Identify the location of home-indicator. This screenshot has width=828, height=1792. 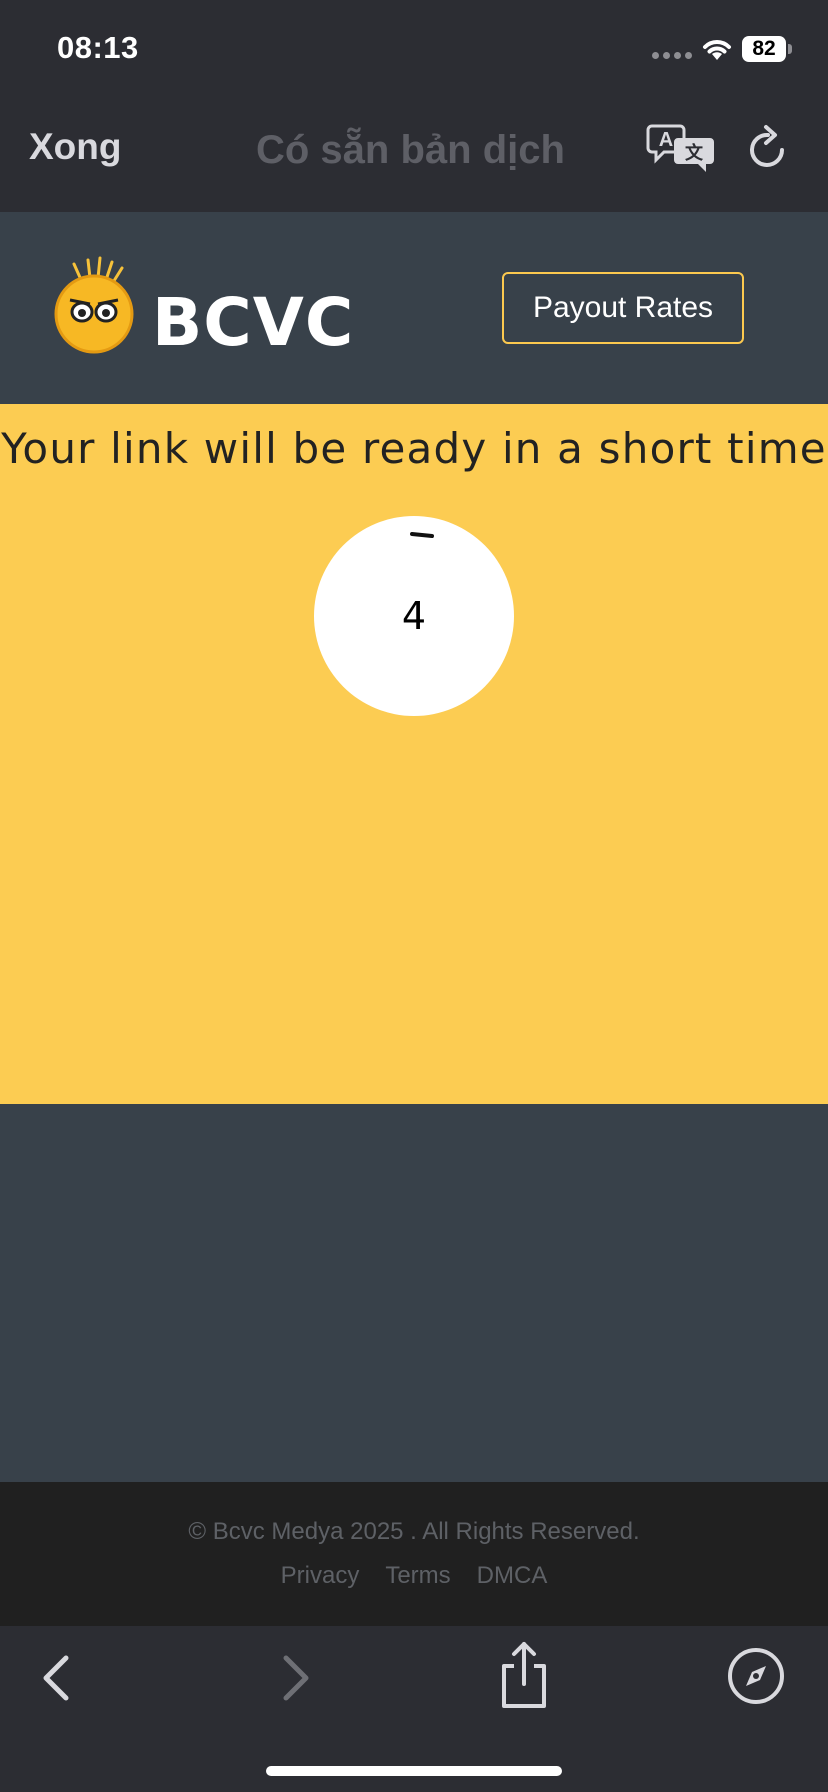
(414, 1771).